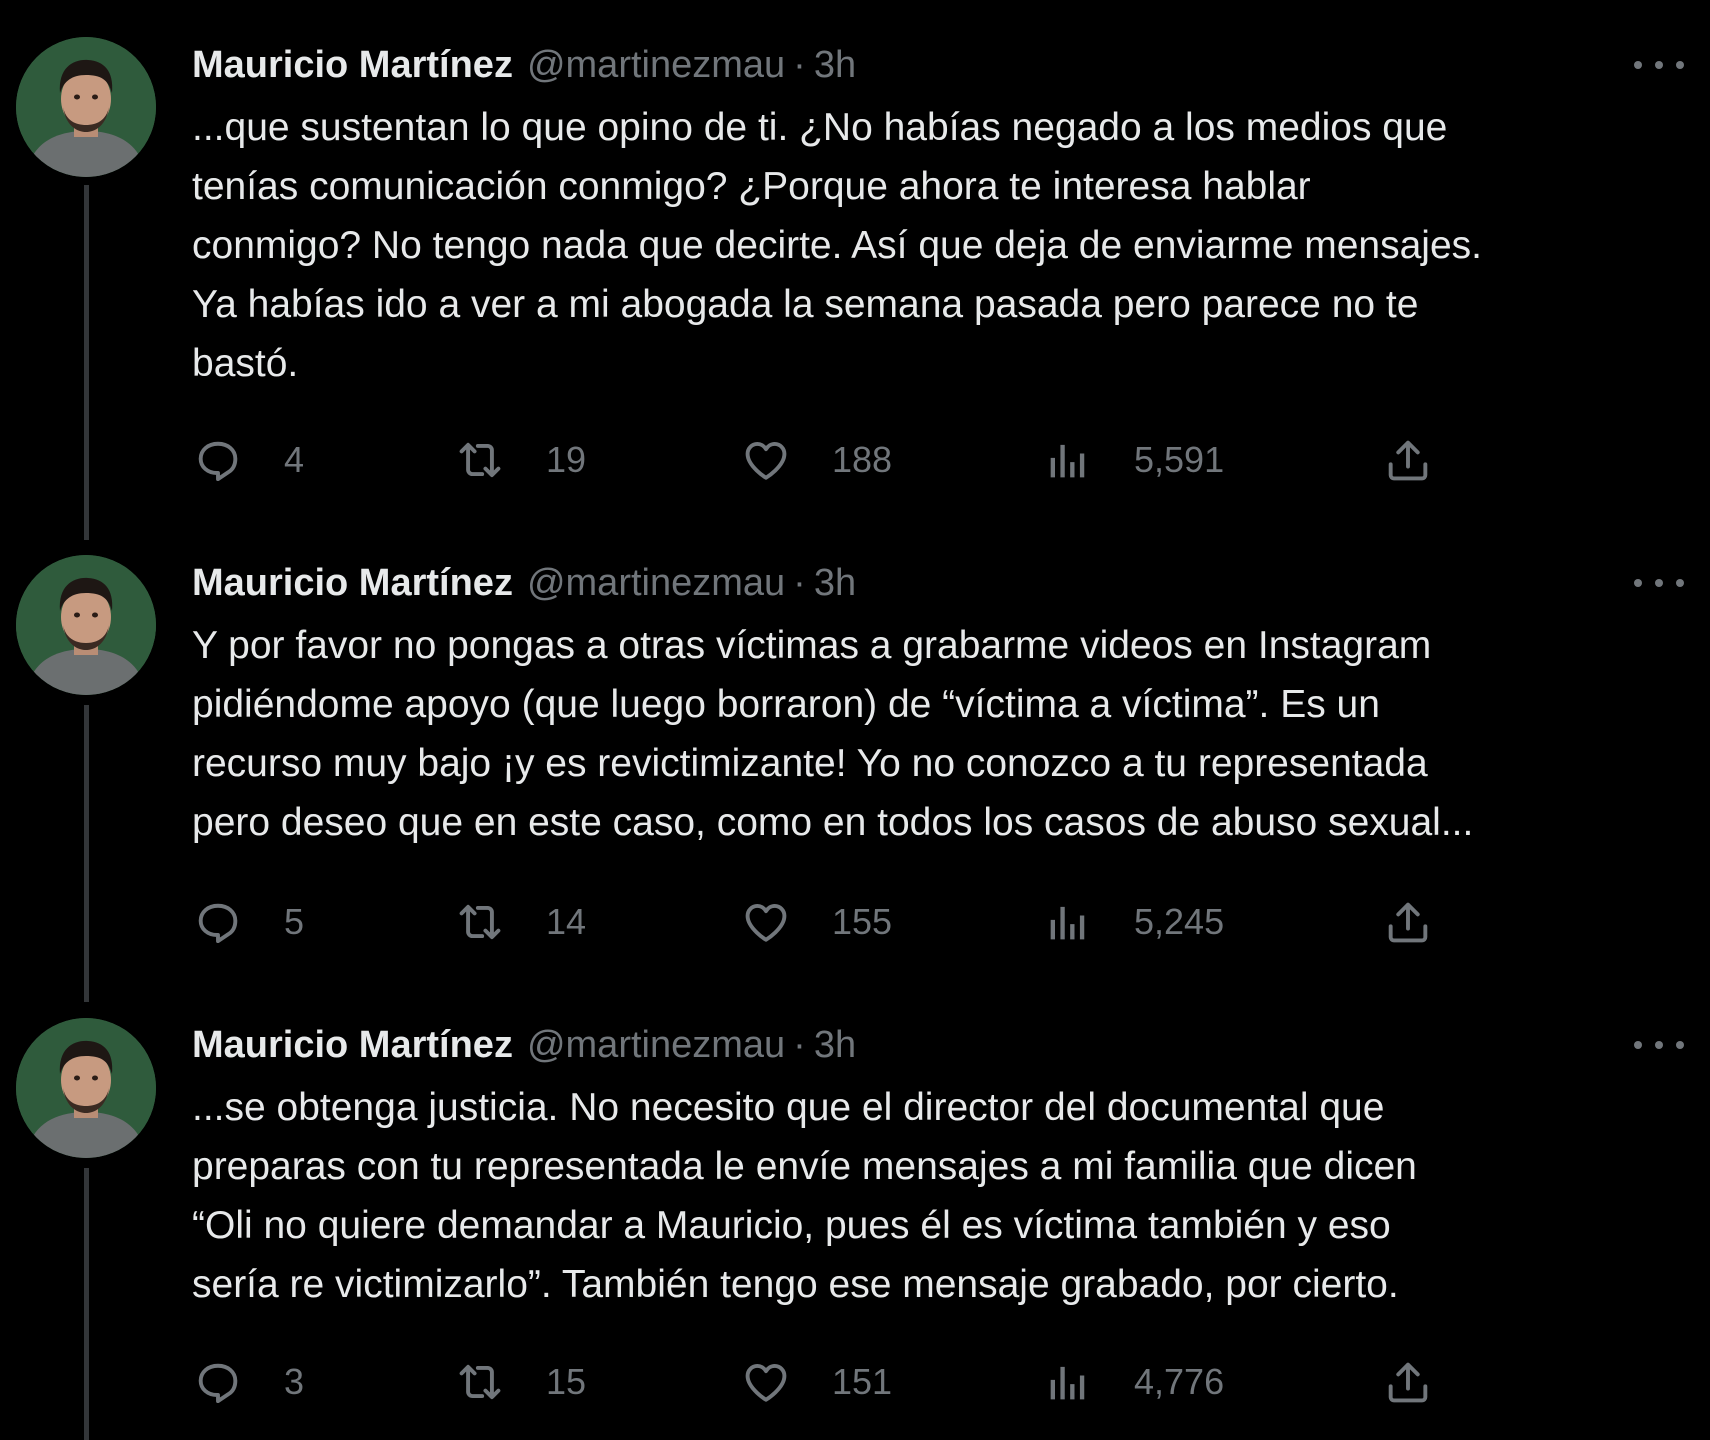 The image size is (1710, 1440). I want to click on retweet-count: 19, so click(566, 459).